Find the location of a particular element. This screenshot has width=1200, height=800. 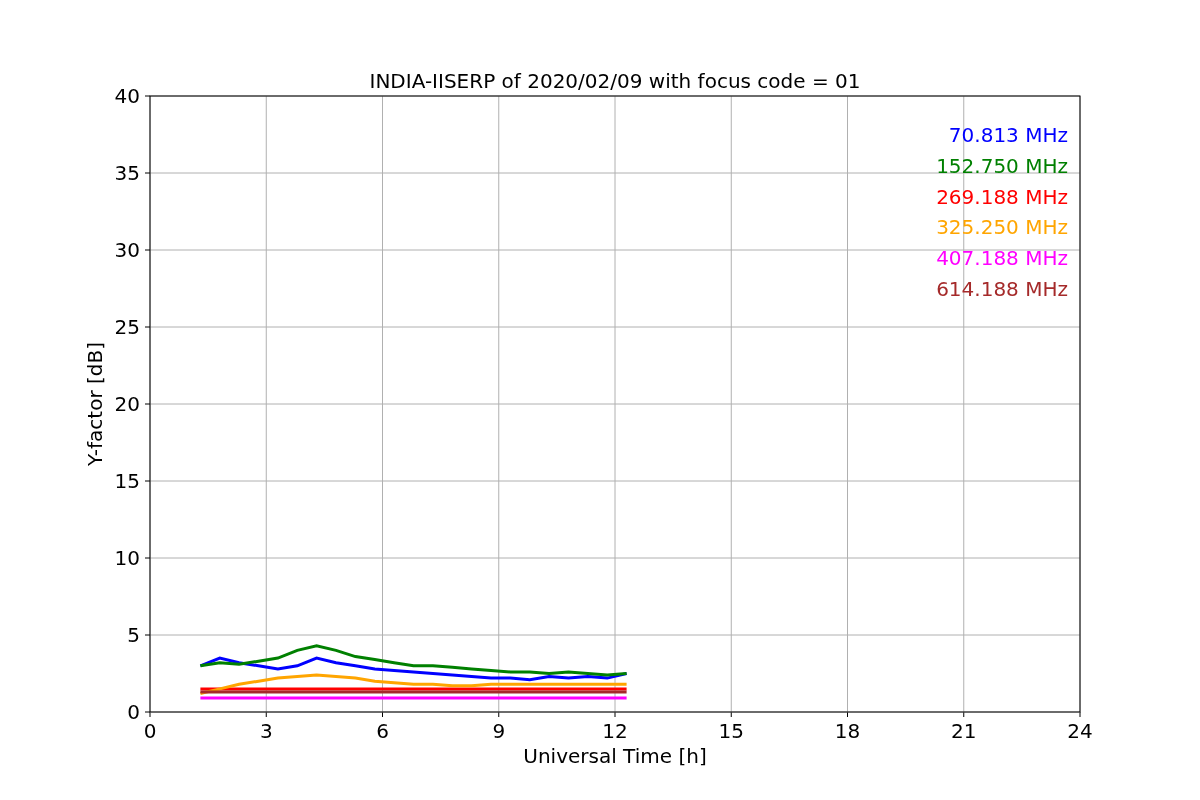

legend-label: 70.813 MHz is located at coordinates (1008, 135).